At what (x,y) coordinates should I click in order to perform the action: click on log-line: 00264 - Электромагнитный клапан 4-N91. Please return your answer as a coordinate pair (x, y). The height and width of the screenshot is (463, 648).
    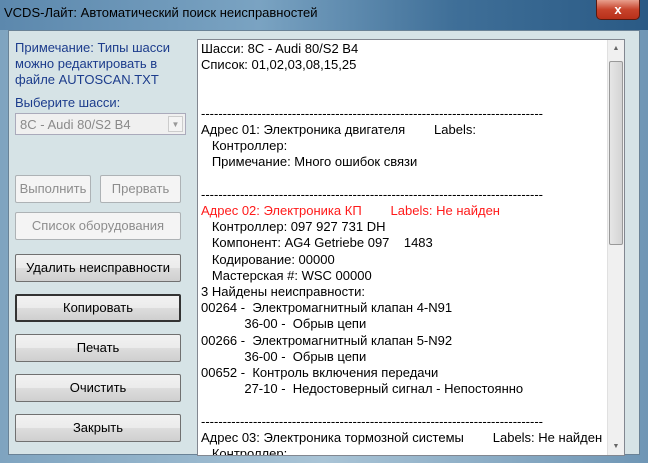
    Looking at the image, I should click on (327, 308).